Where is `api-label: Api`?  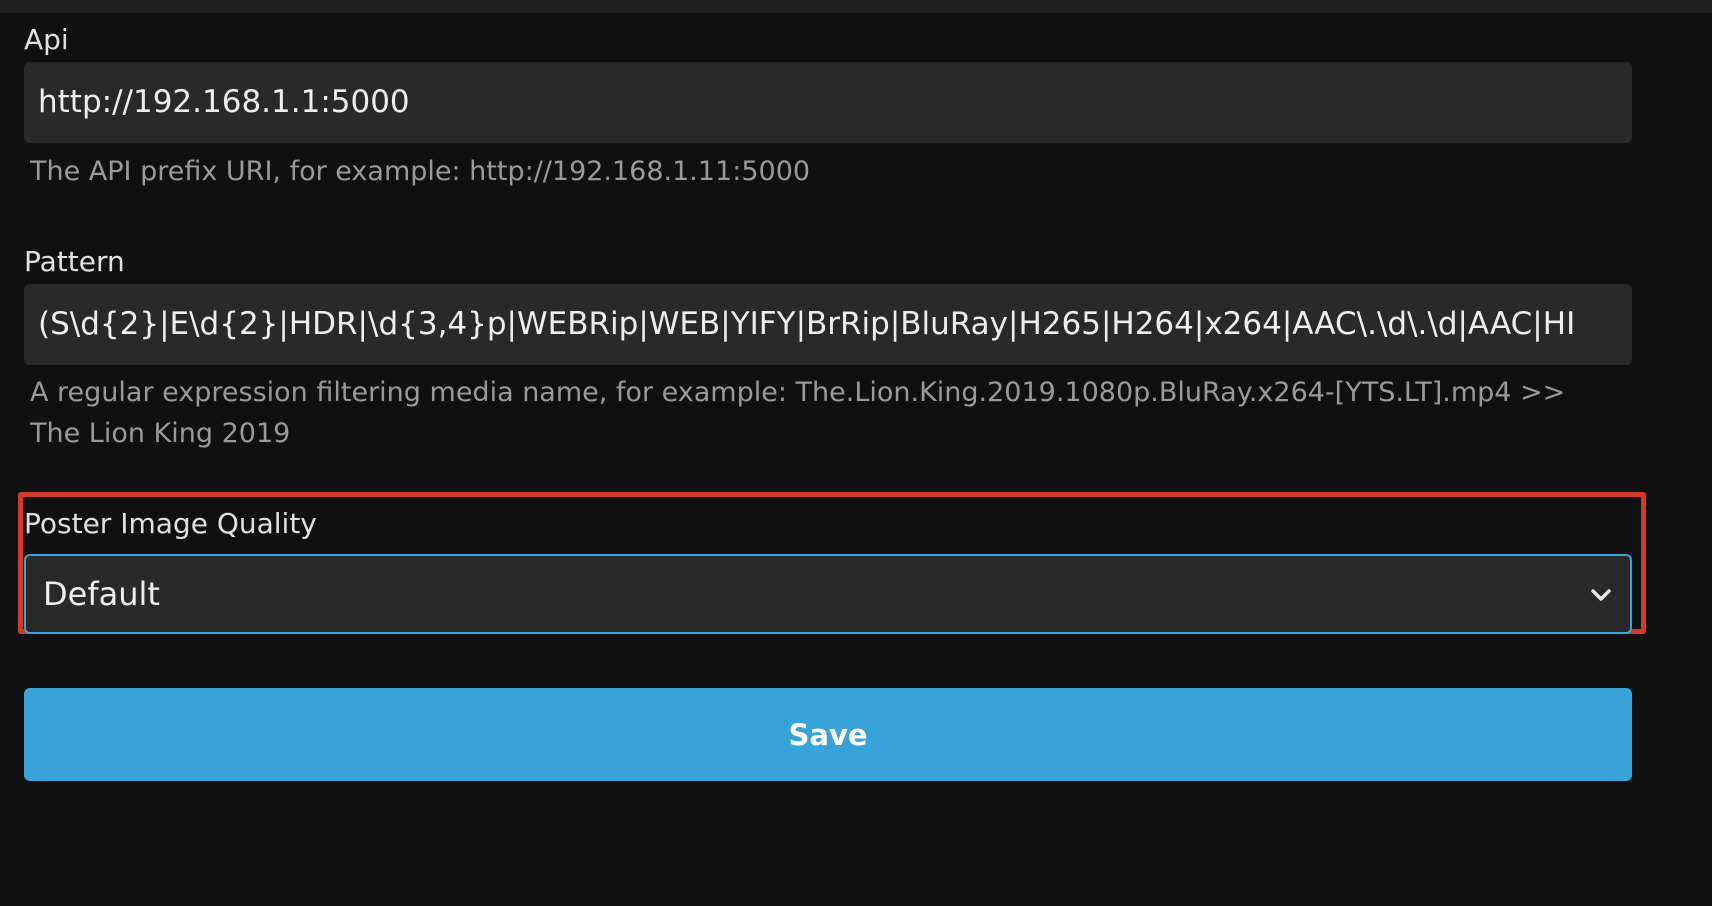 api-label: Api is located at coordinates (46, 39).